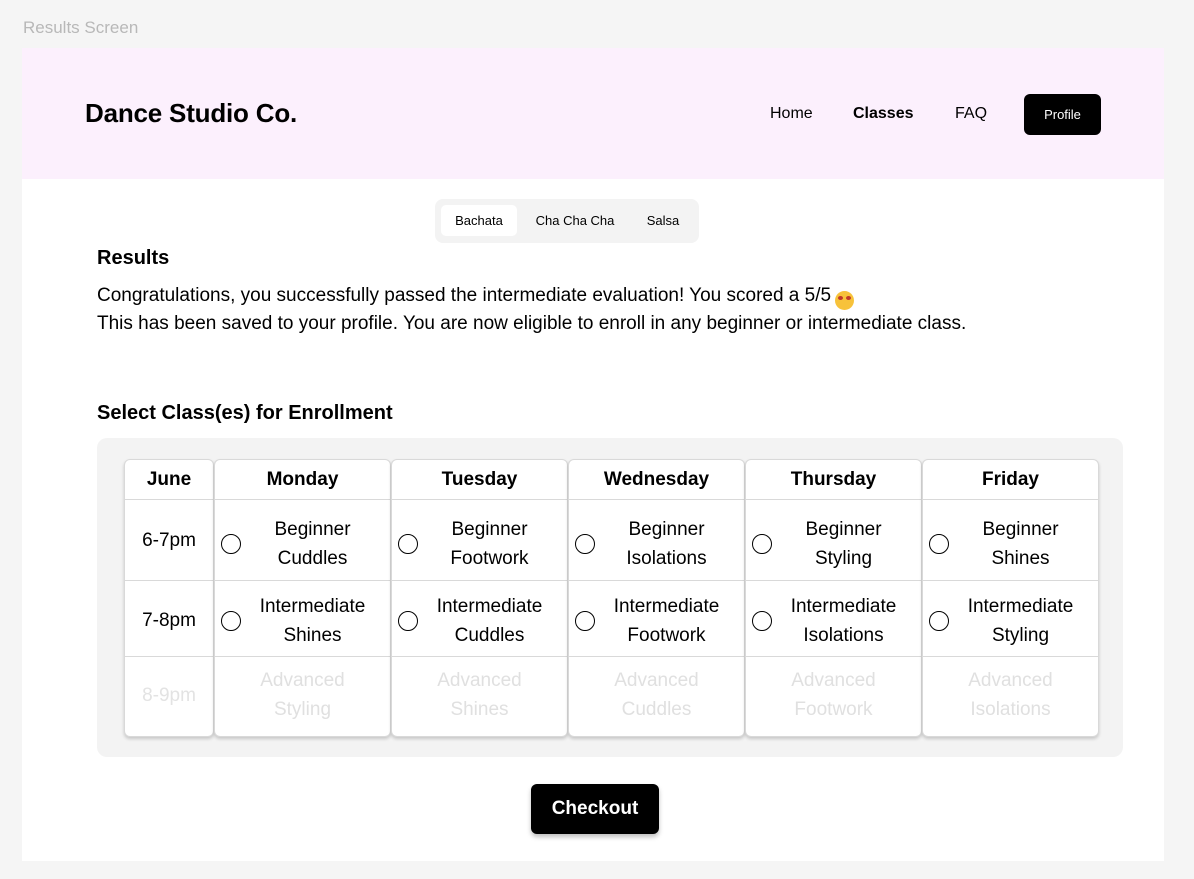  I want to click on class-label: Advanced Shines, so click(479, 695).